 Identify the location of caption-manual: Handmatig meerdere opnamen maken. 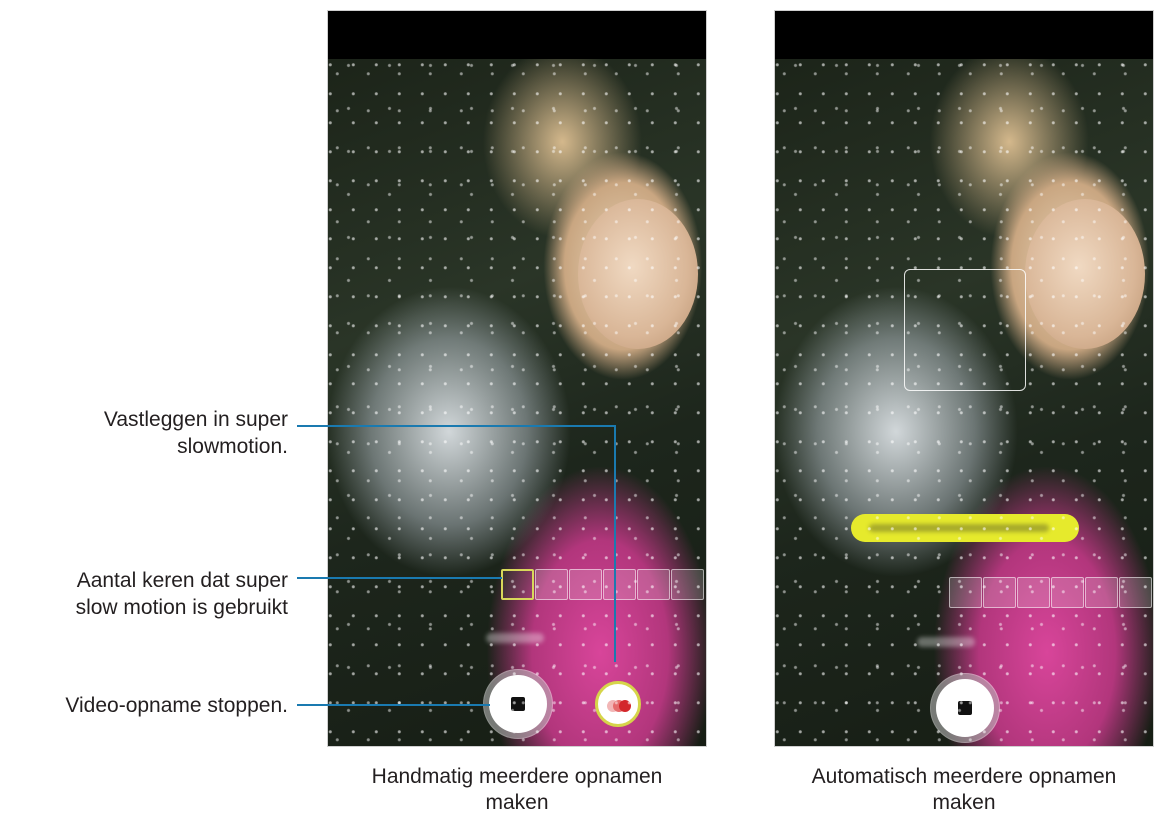
(517, 789).